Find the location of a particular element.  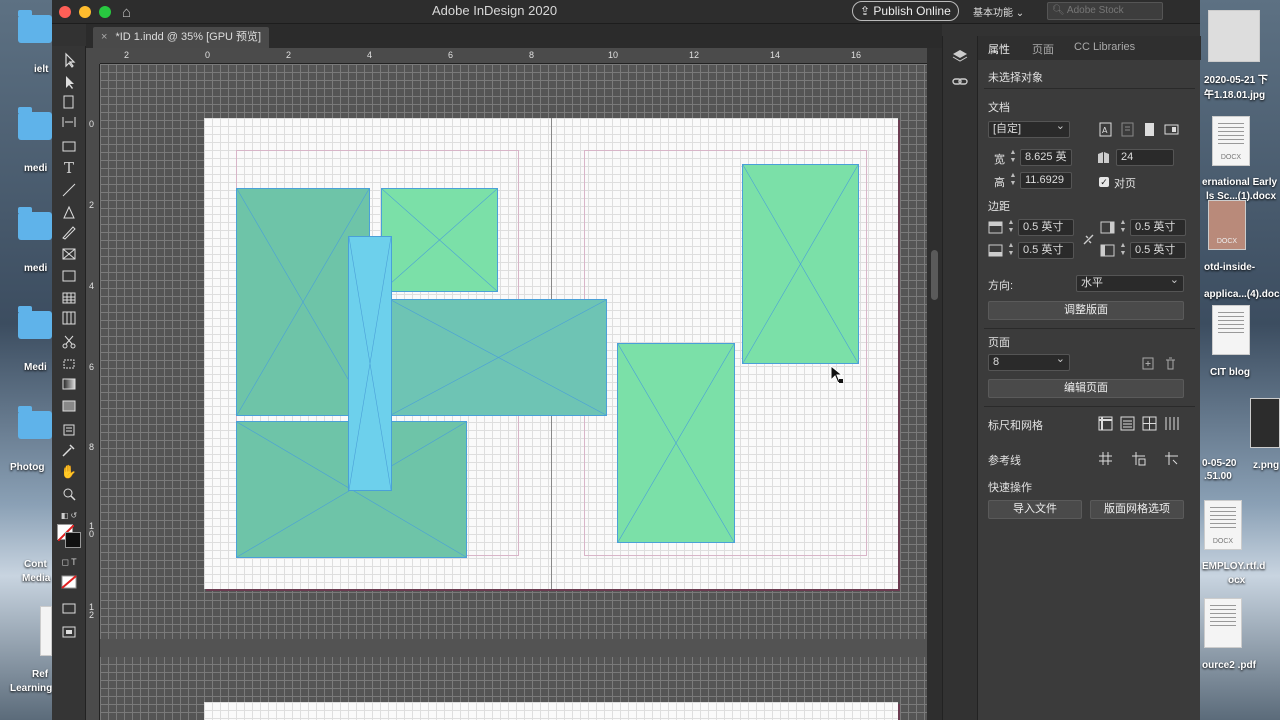

pages-count-field: 24 is located at coordinates (1145, 157).